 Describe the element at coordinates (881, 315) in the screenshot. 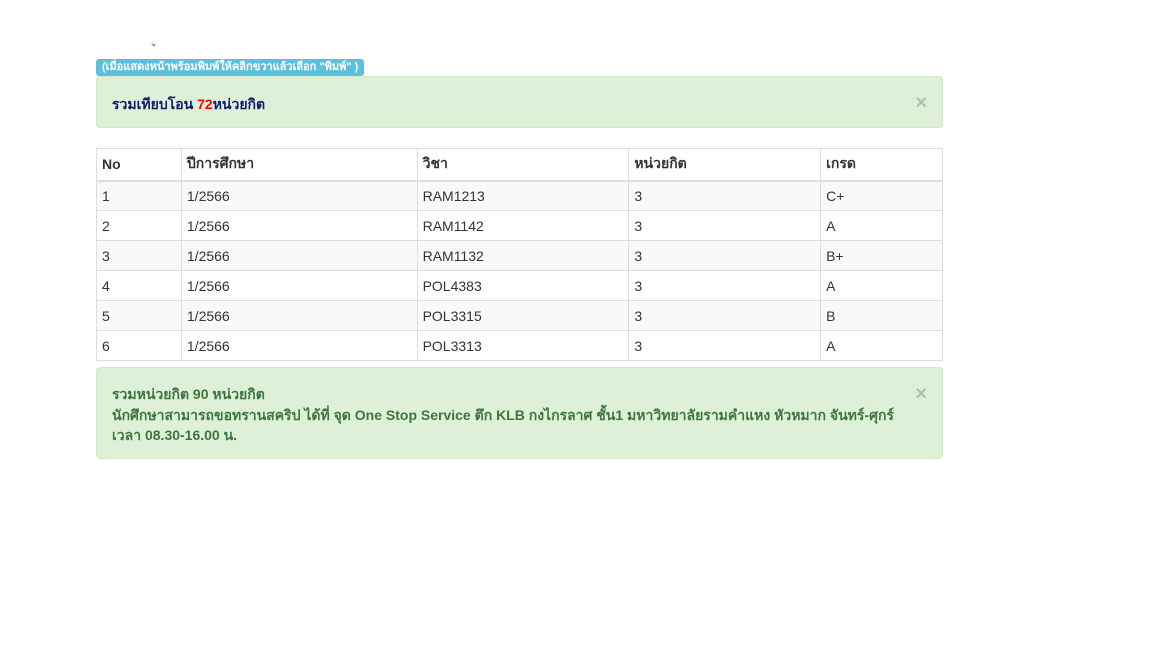

I see `cell-grade: B` at that location.